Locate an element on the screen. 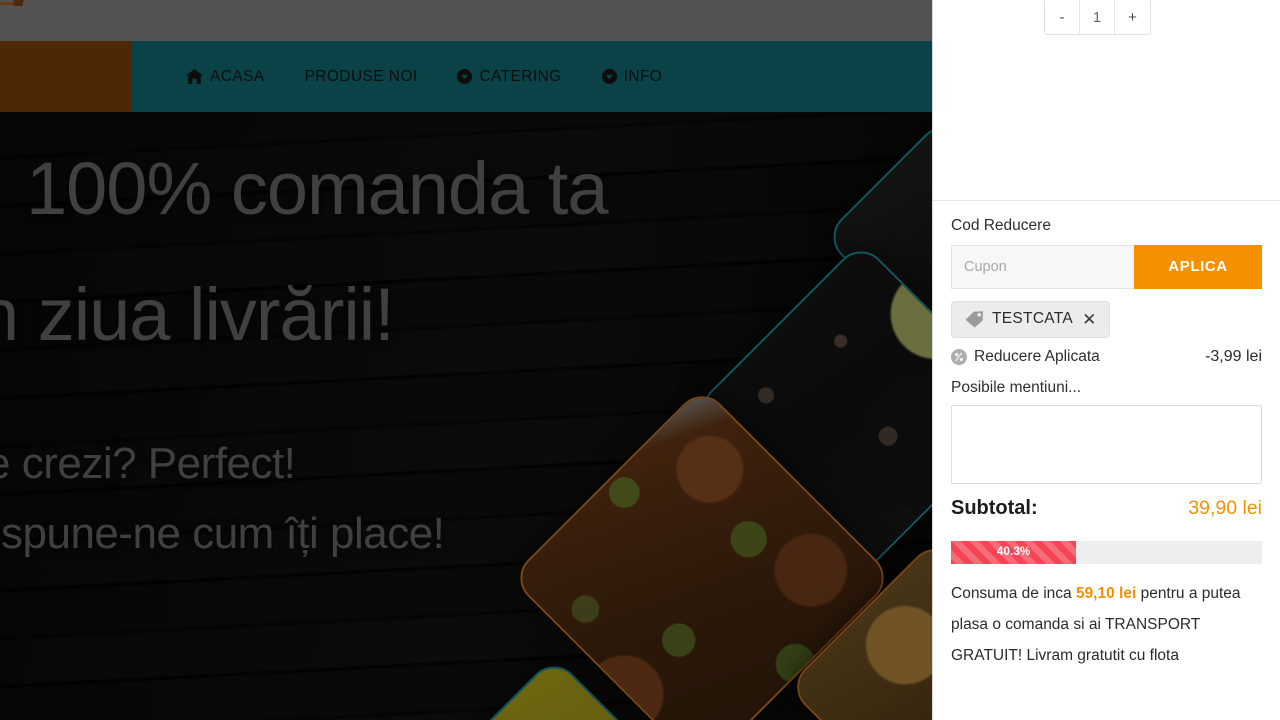  coupon-section-label: Cod Reducere is located at coordinates (1001, 225).